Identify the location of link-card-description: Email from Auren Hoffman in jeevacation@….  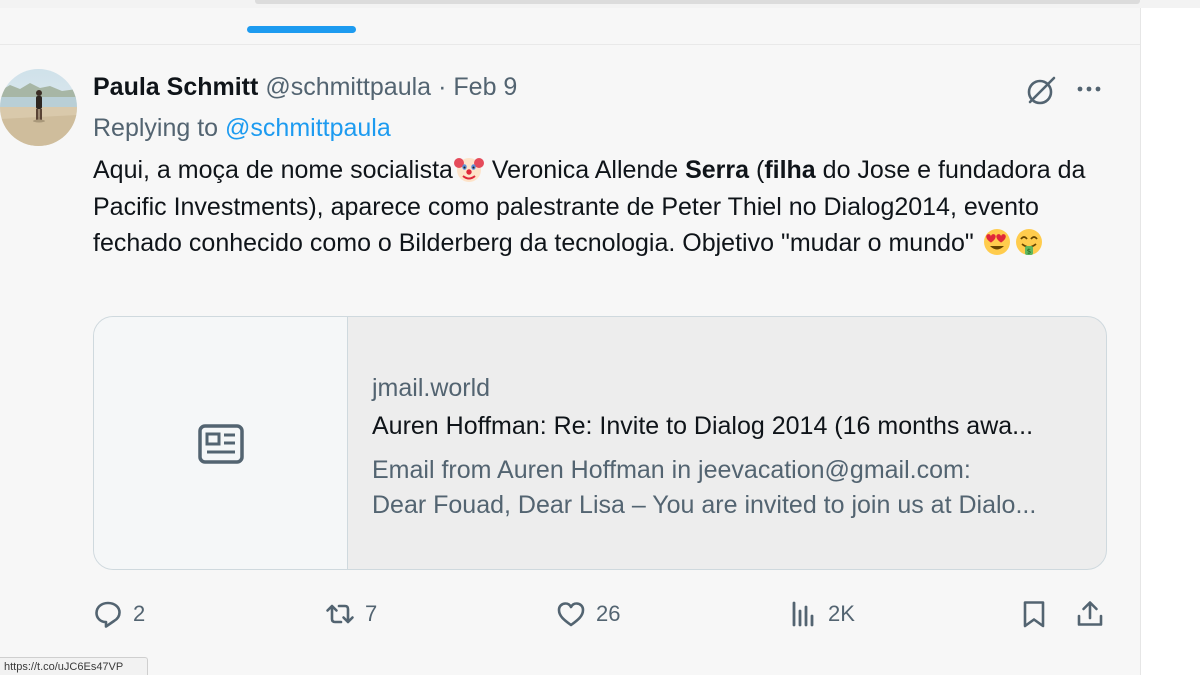
(728, 488).